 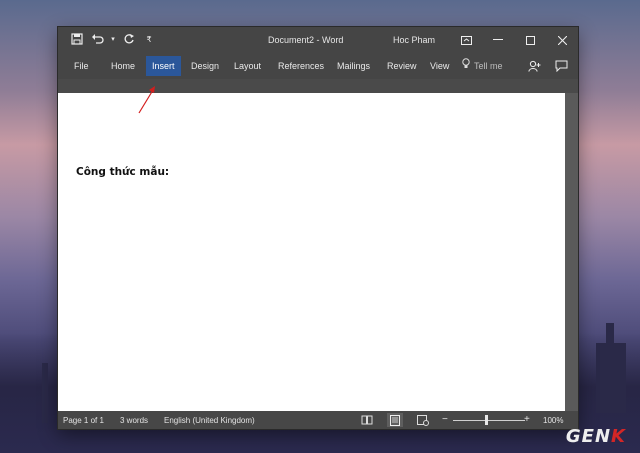 I want to click on close-icon, so click(x=562, y=40).